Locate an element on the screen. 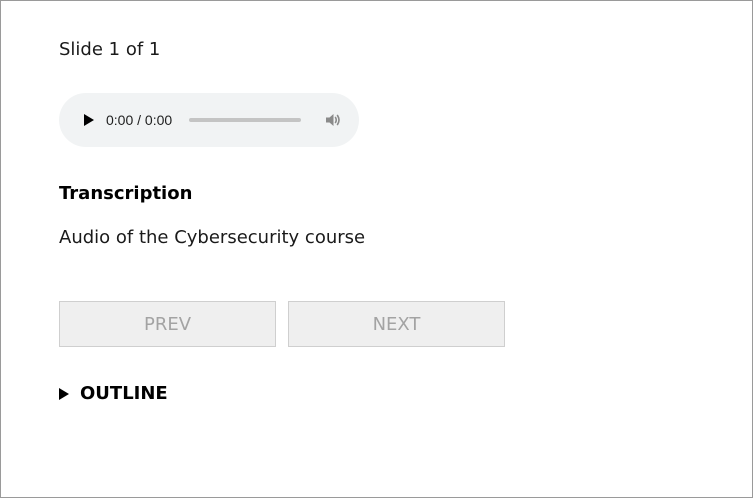 Image resolution: width=753 pixels, height=498 pixels. transcription-text: Audio of the Cybersecurity course is located at coordinates (212, 237).